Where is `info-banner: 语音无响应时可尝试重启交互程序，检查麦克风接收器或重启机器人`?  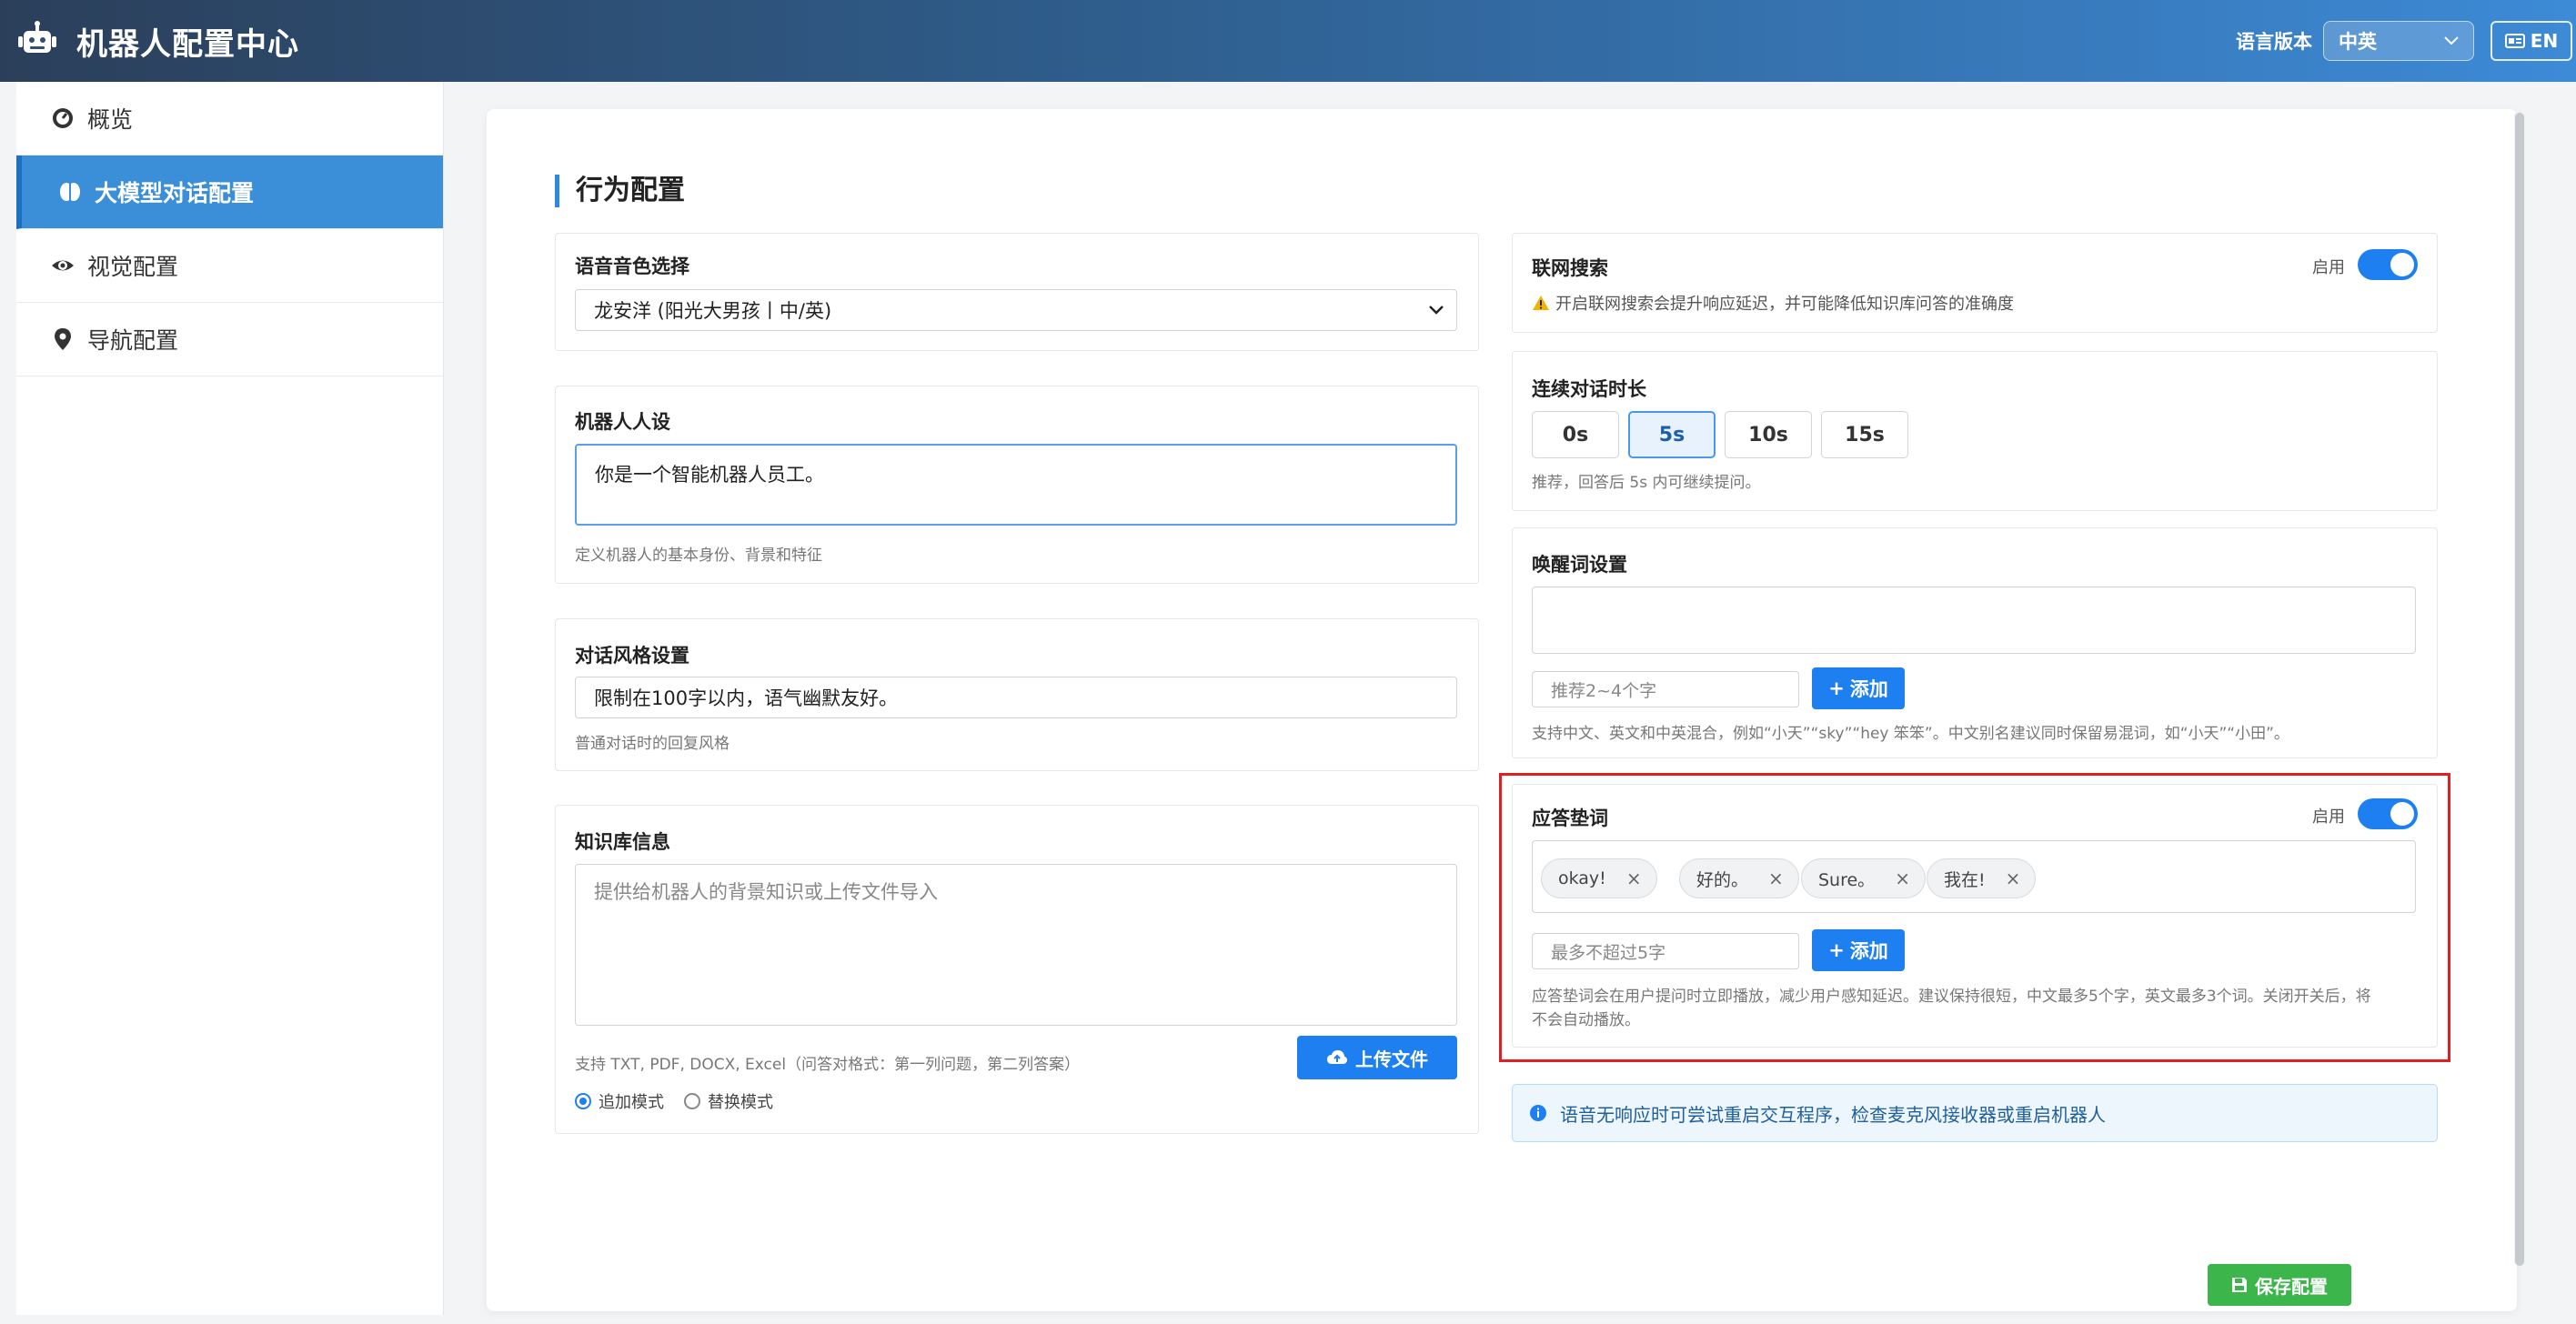 info-banner: 语音无响应时可尝试重启交互程序，检查麦克风接收器或重启机器人 is located at coordinates (1975, 1113).